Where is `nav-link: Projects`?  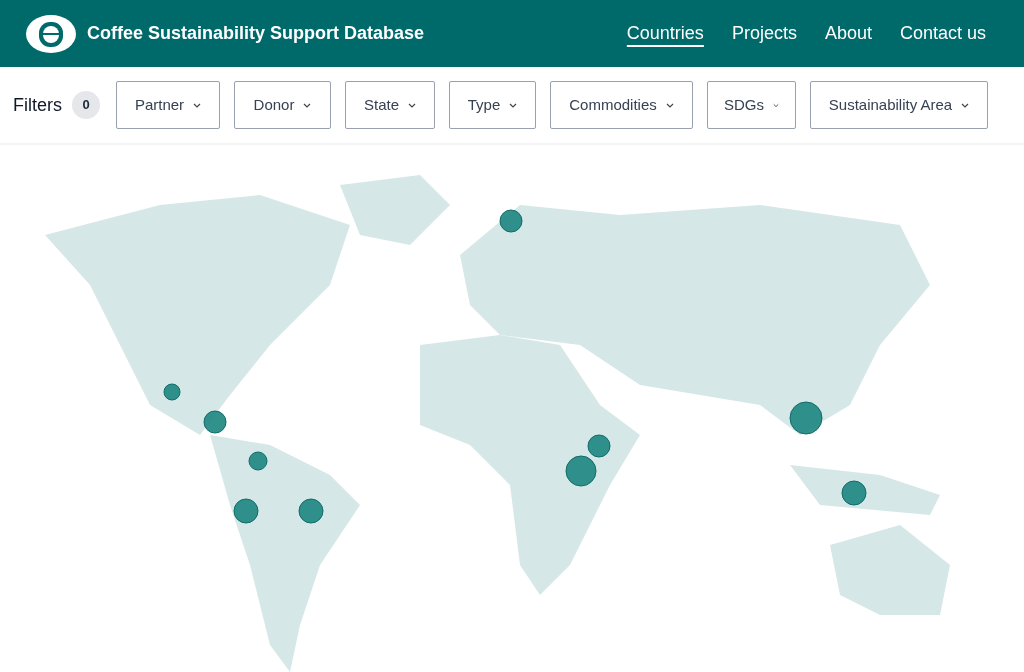 nav-link: Projects is located at coordinates (764, 33).